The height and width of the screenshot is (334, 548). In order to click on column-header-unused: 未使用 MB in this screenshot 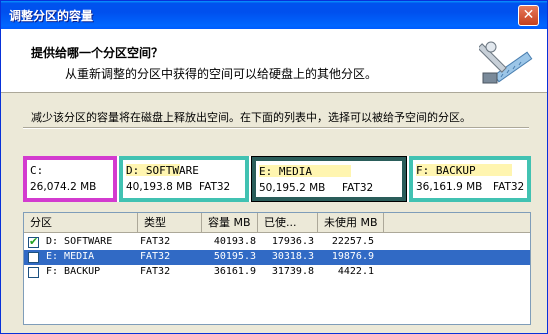, I will do `click(351, 222)`.